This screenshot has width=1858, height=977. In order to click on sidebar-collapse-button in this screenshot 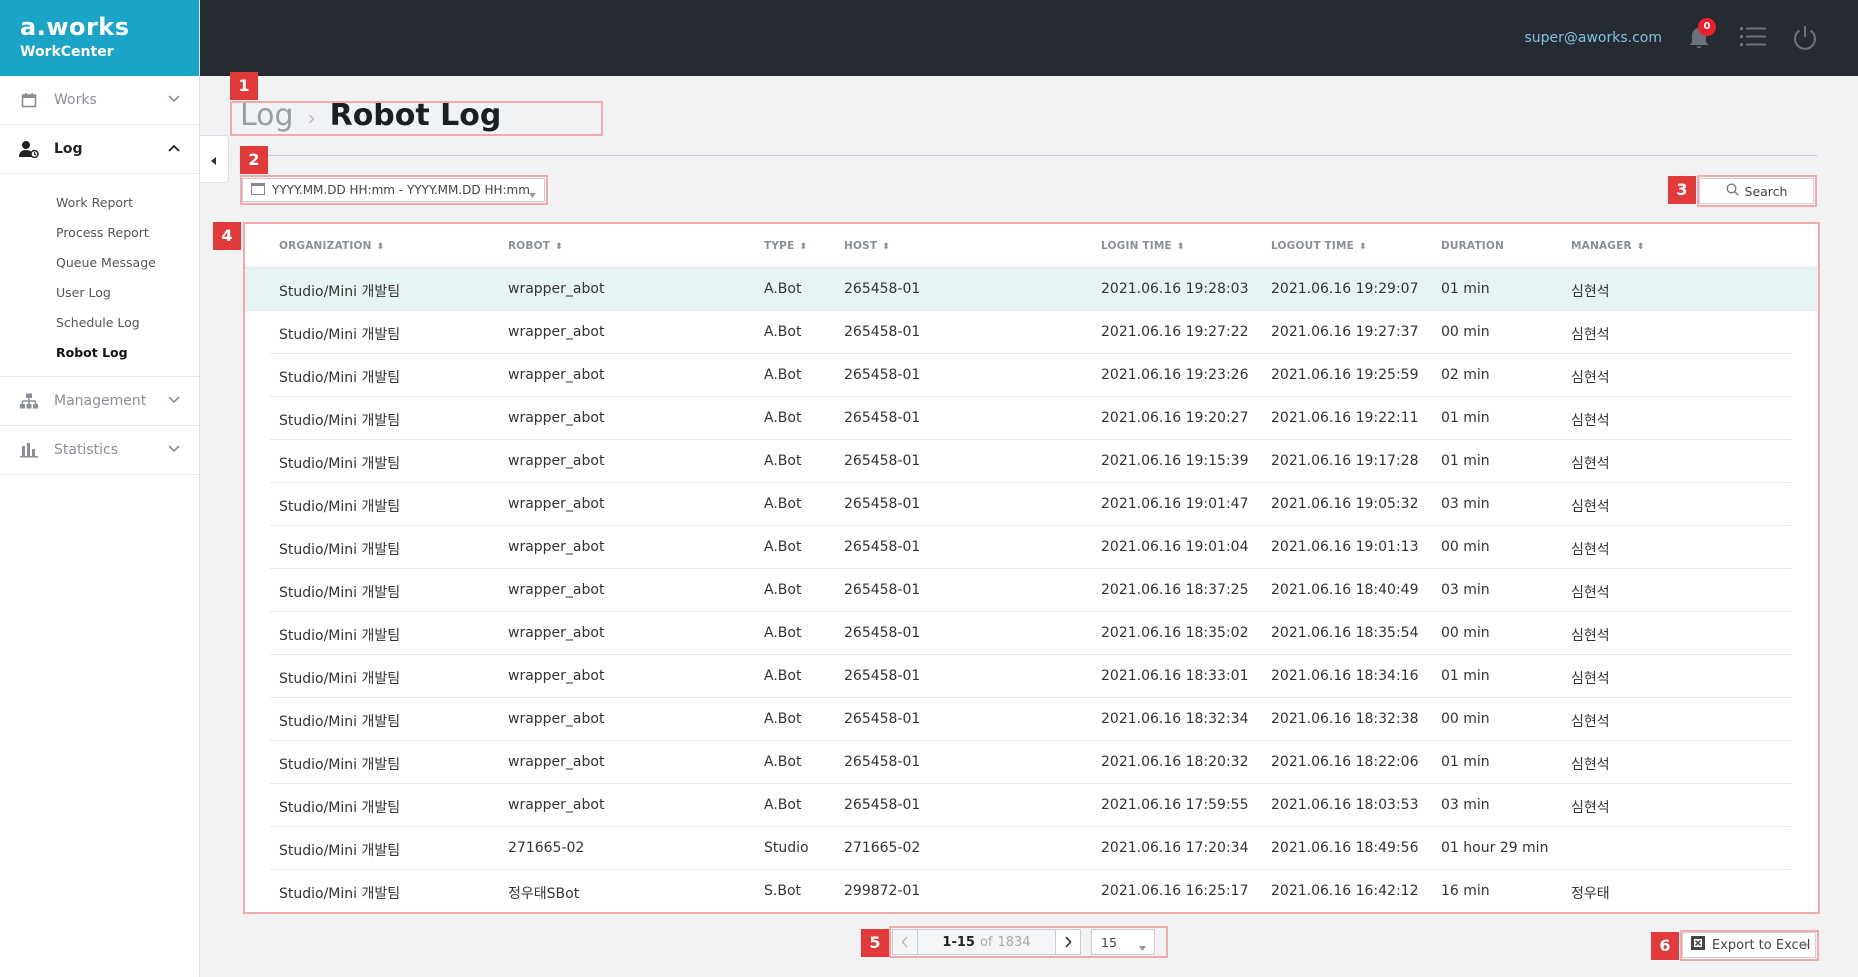, I will do `click(214, 159)`.